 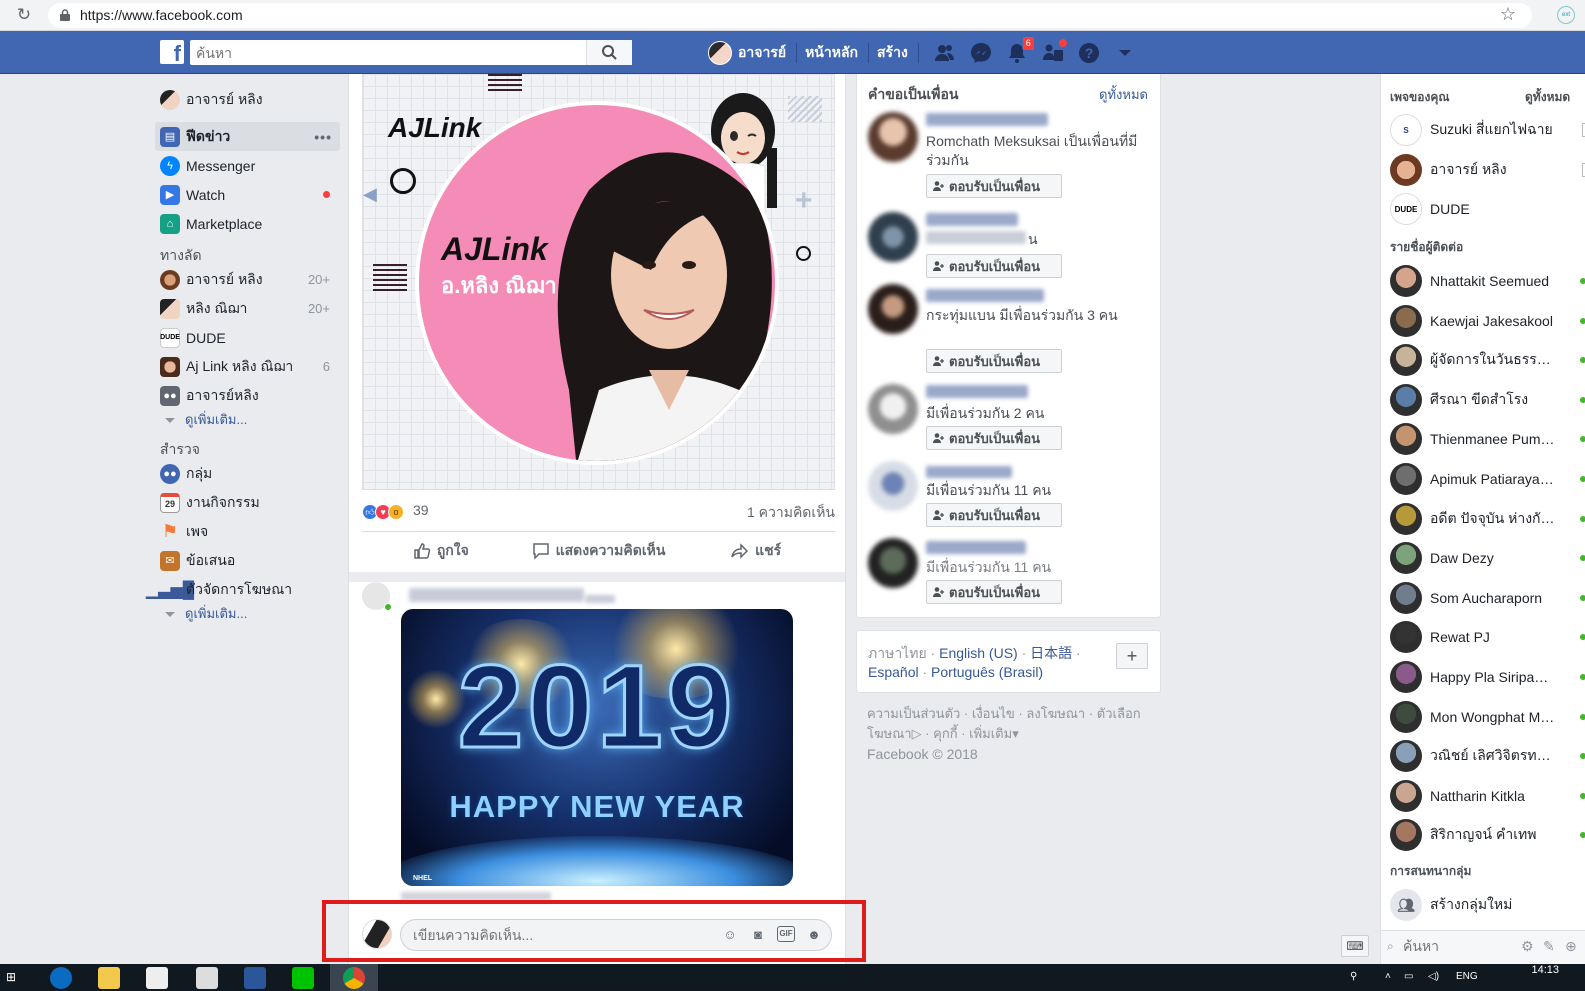 I want to click on contact-item: Nhattakit Seemued, so click(x=1487, y=281).